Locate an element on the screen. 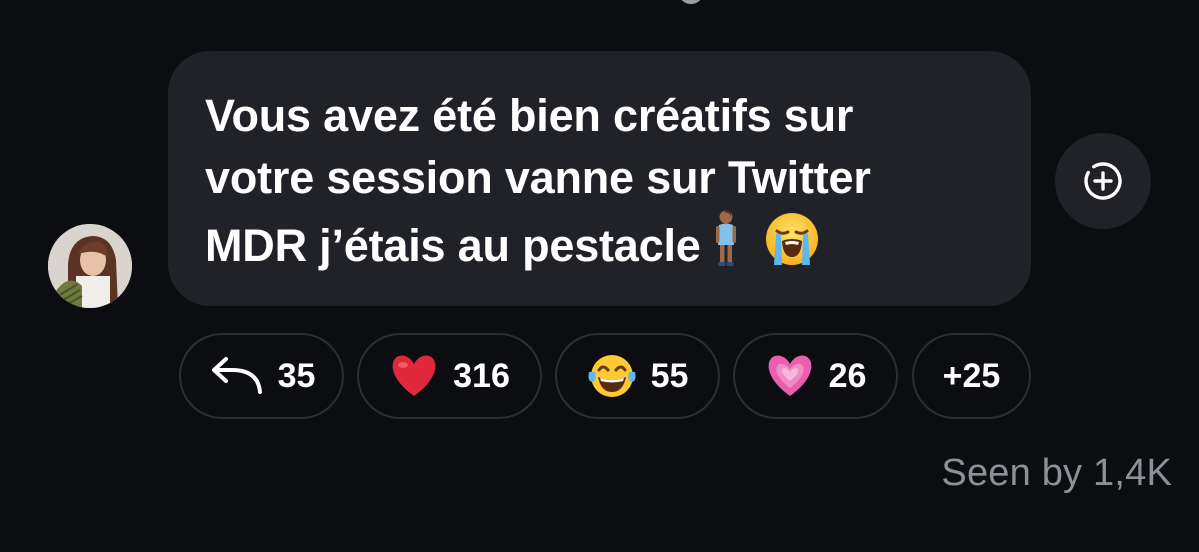 The height and width of the screenshot is (552, 1199). reaction-count: 35 is located at coordinates (296, 375).